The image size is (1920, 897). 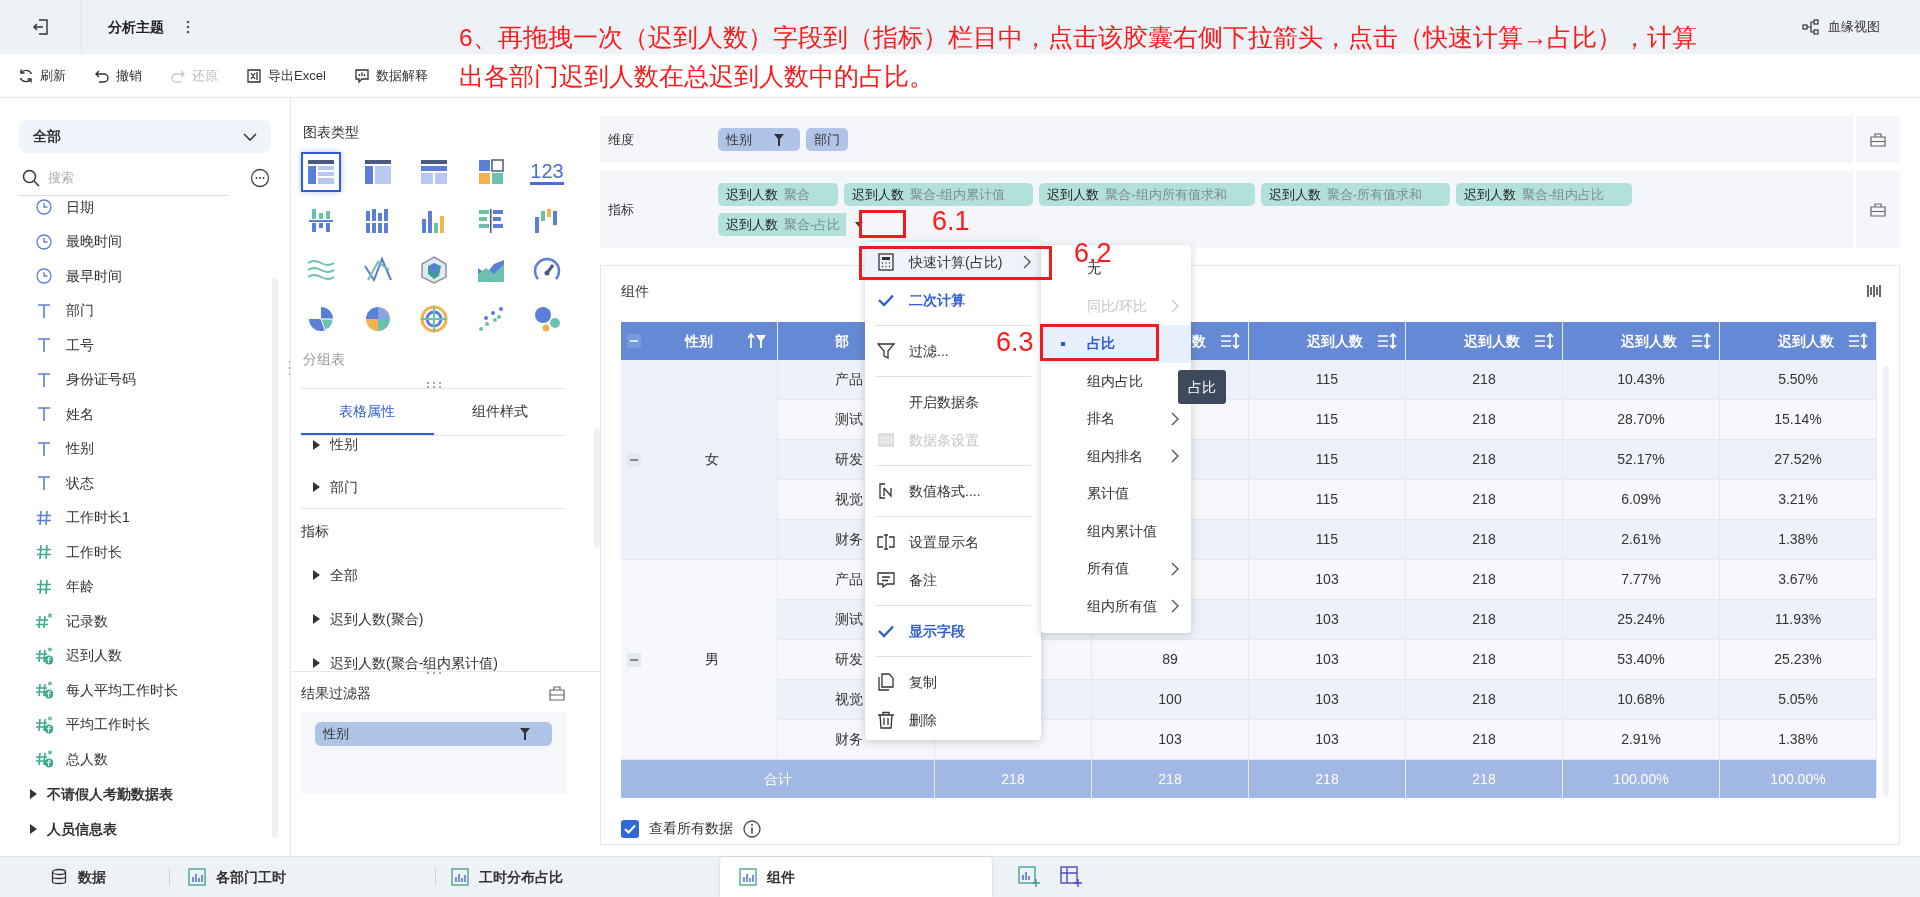 I want to click on sheet-tab: 组件, so click(x=856, y=877).